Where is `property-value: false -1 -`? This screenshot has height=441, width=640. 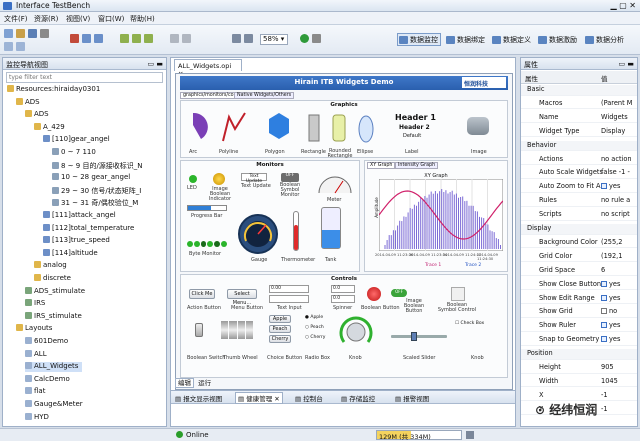
property-value: false -1 - is located at coordinates (615, 172).